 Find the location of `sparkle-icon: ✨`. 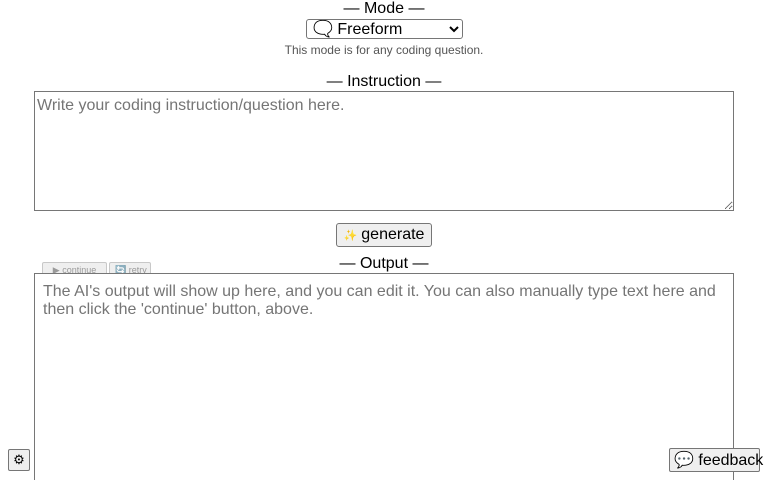

sparkle-icon: ✨ is located at coordinates (350, 235).